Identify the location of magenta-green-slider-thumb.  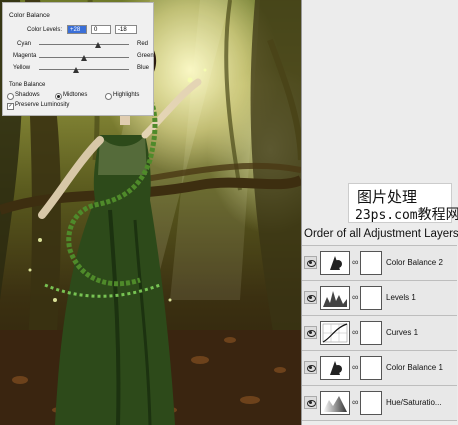
(84, 58).